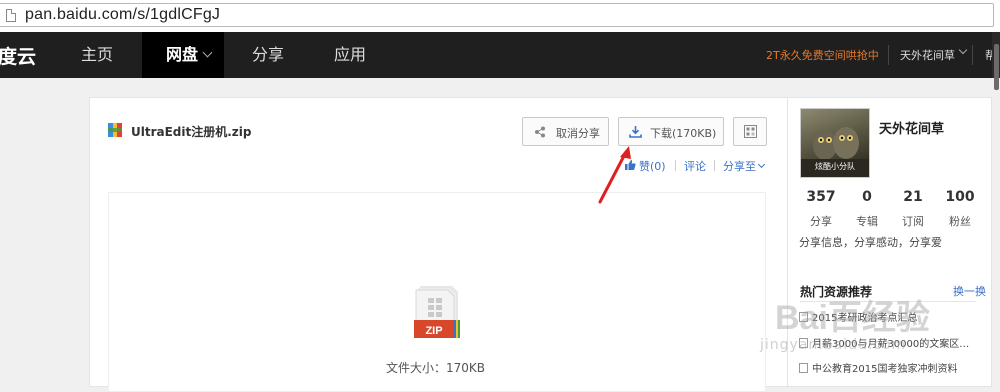 The image size is (1000, 392). Describe the element at coordinates (911, 127) in the screenshot. I see `sharer-name: 天外花间草` at that location.